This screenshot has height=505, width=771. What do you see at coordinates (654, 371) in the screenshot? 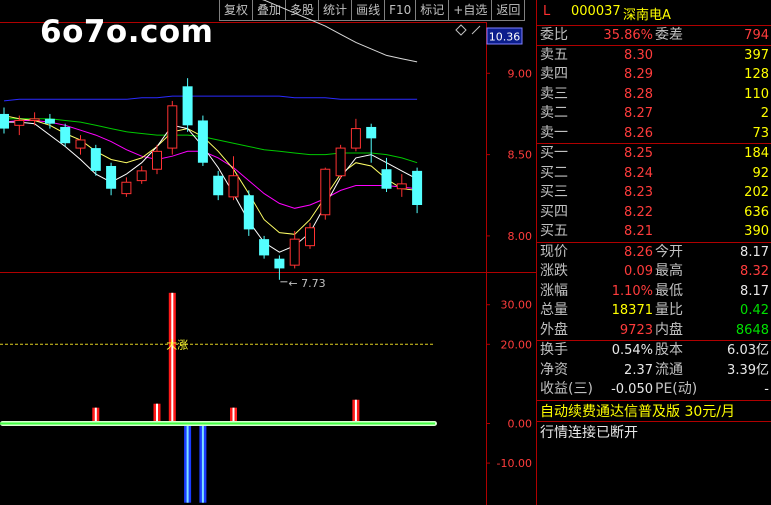
I see `fundamental-row: 净资 2.37 流通 3.39亿` at bounding box center [654, 371].